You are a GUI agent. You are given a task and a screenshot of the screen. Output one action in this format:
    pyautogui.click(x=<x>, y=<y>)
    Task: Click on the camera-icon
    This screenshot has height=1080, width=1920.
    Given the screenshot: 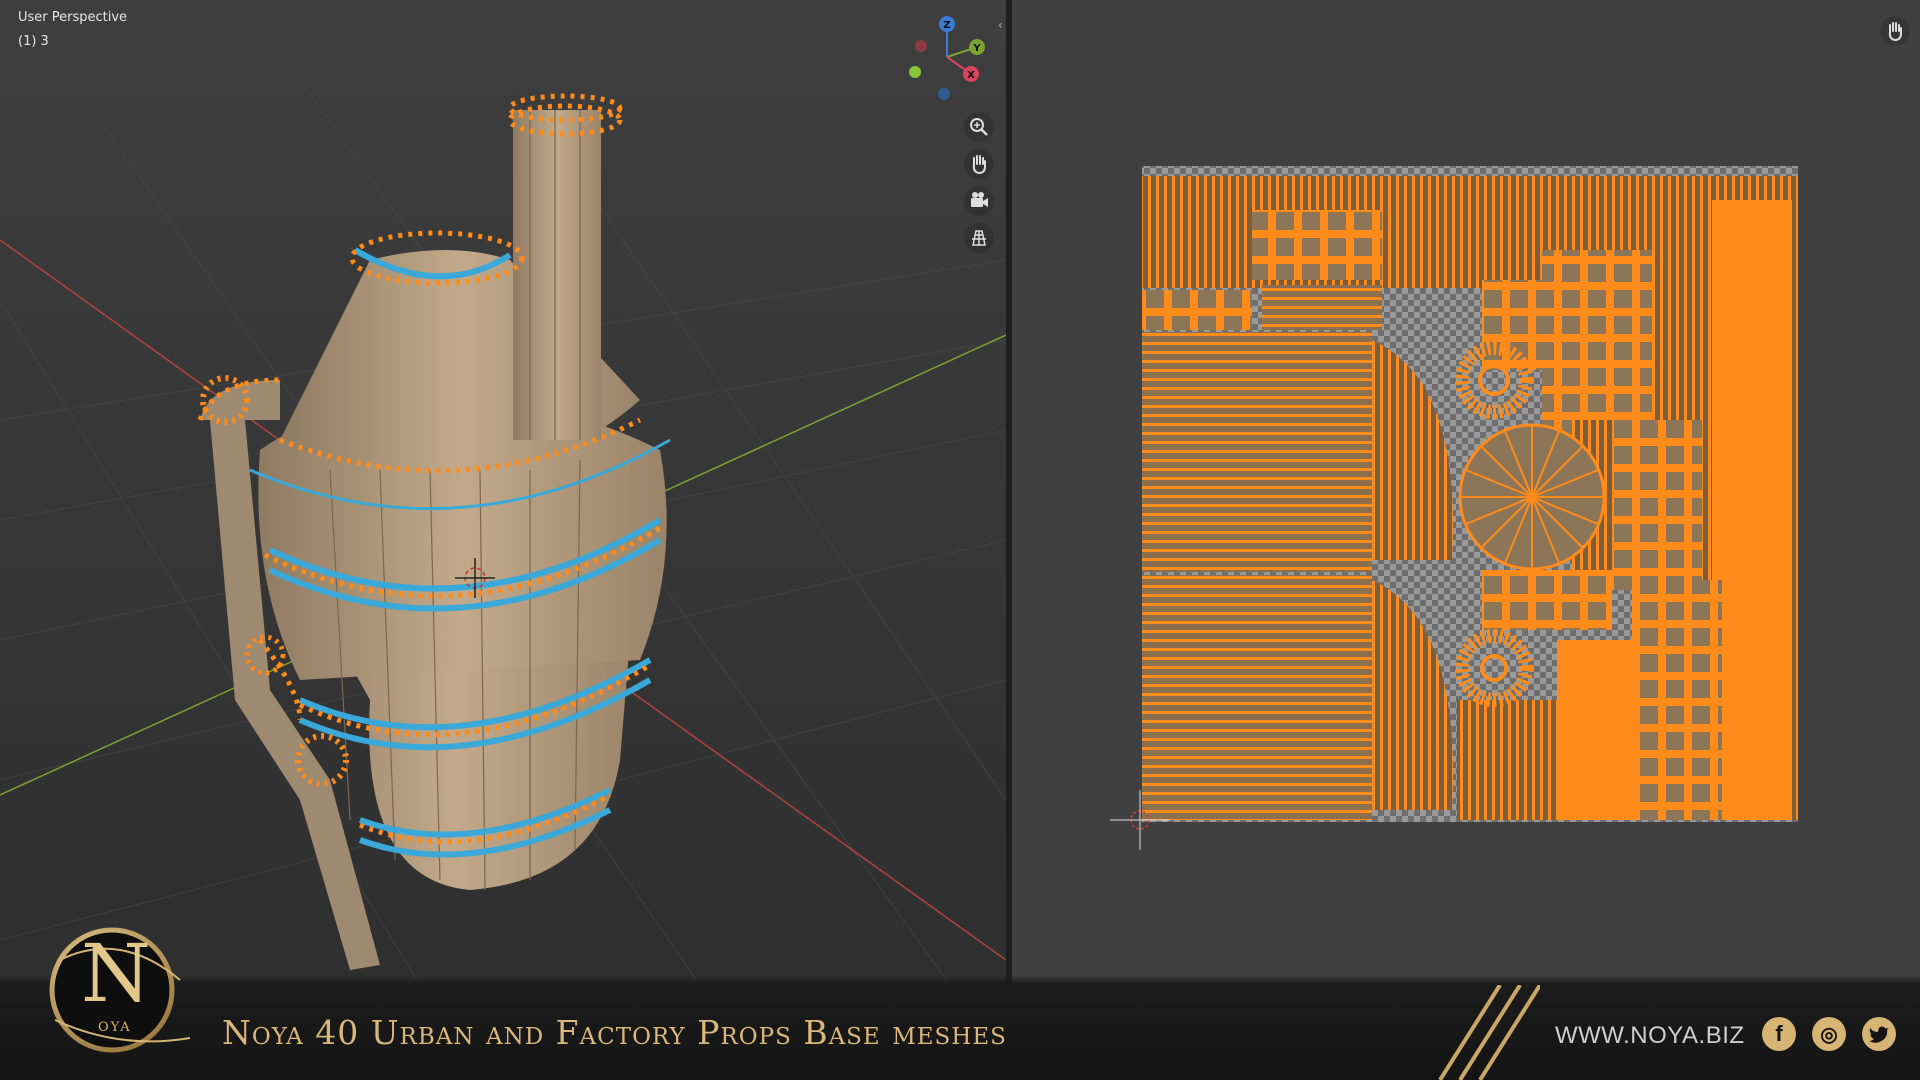 What is the action you would take?
    pyautogui.click(x=979, y=201)
    